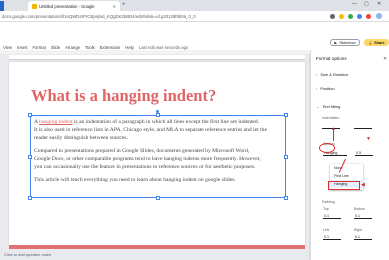 The image size is (389, 260). Describe the element at coordinates (114, 6) in the screenshot. I see `tab-close-icon: ✕` at that location.